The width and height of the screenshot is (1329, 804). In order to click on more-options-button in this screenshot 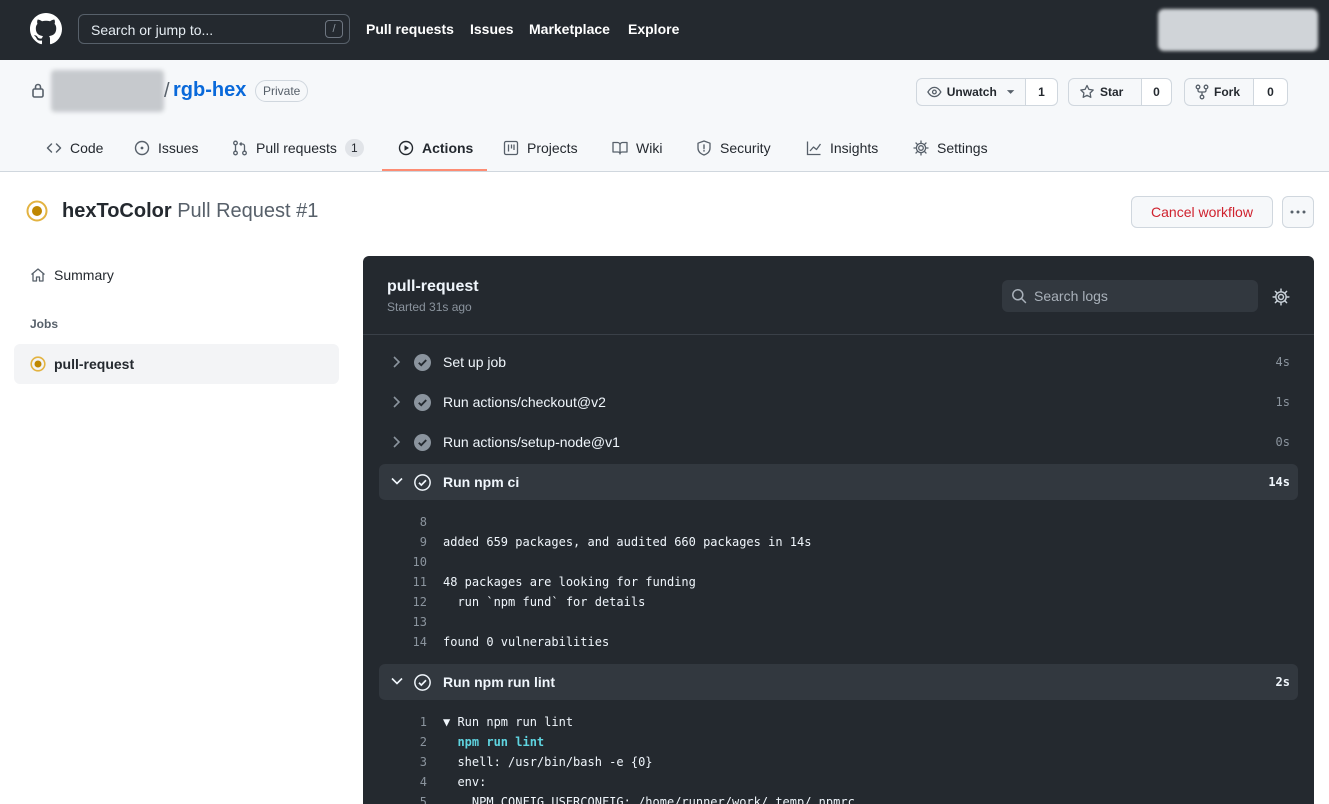, I will do `click(1298, 212)`.